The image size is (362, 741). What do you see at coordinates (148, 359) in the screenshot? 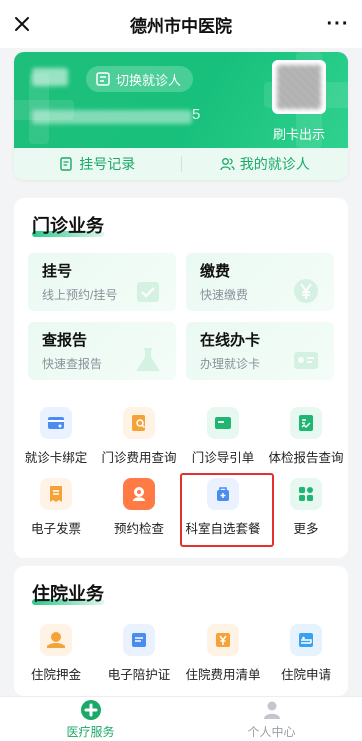
I see `flask-icon` at bounding box center [148, 359].